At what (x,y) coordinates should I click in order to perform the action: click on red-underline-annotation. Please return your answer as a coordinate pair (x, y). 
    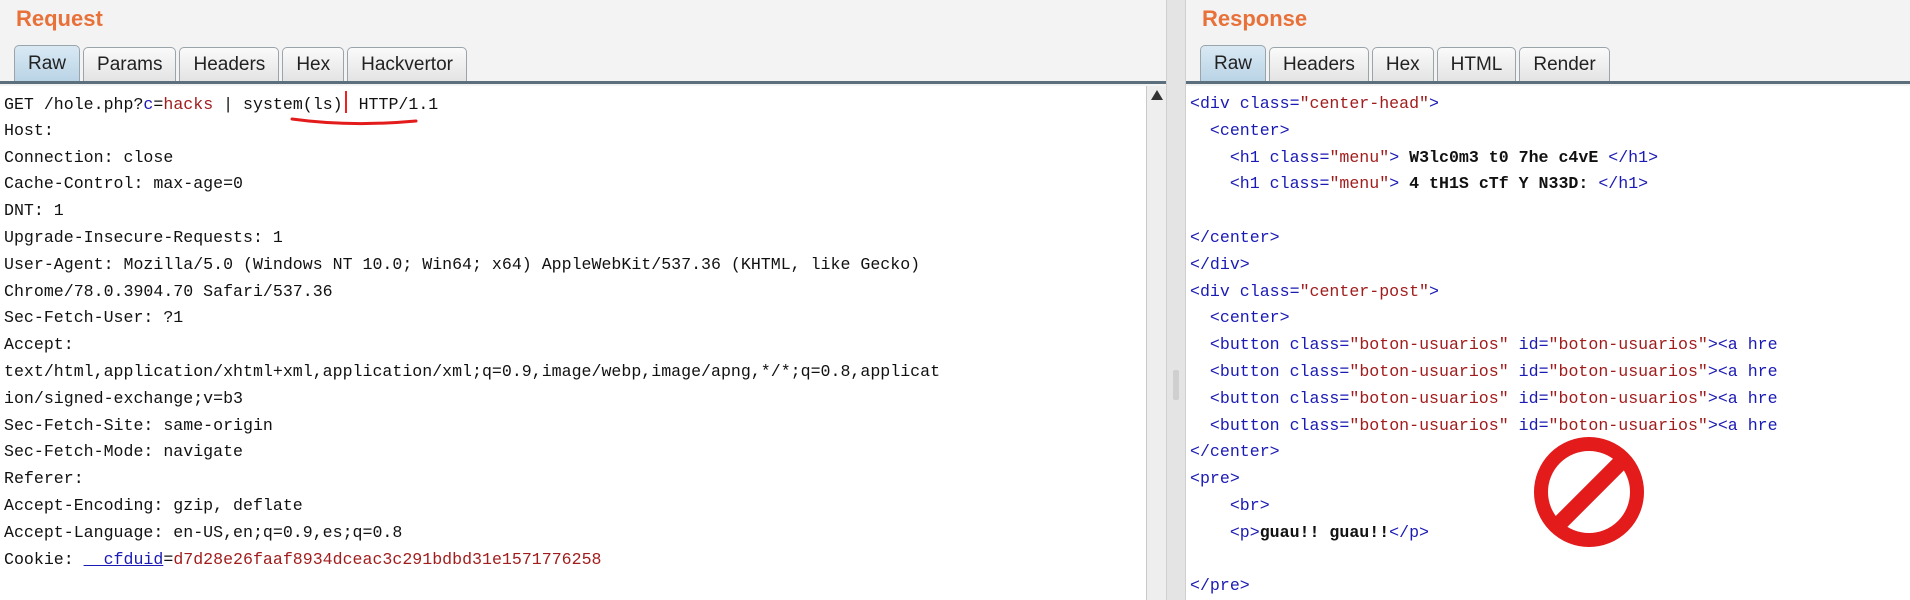
    Looking at the image, I should click on (354, 121).